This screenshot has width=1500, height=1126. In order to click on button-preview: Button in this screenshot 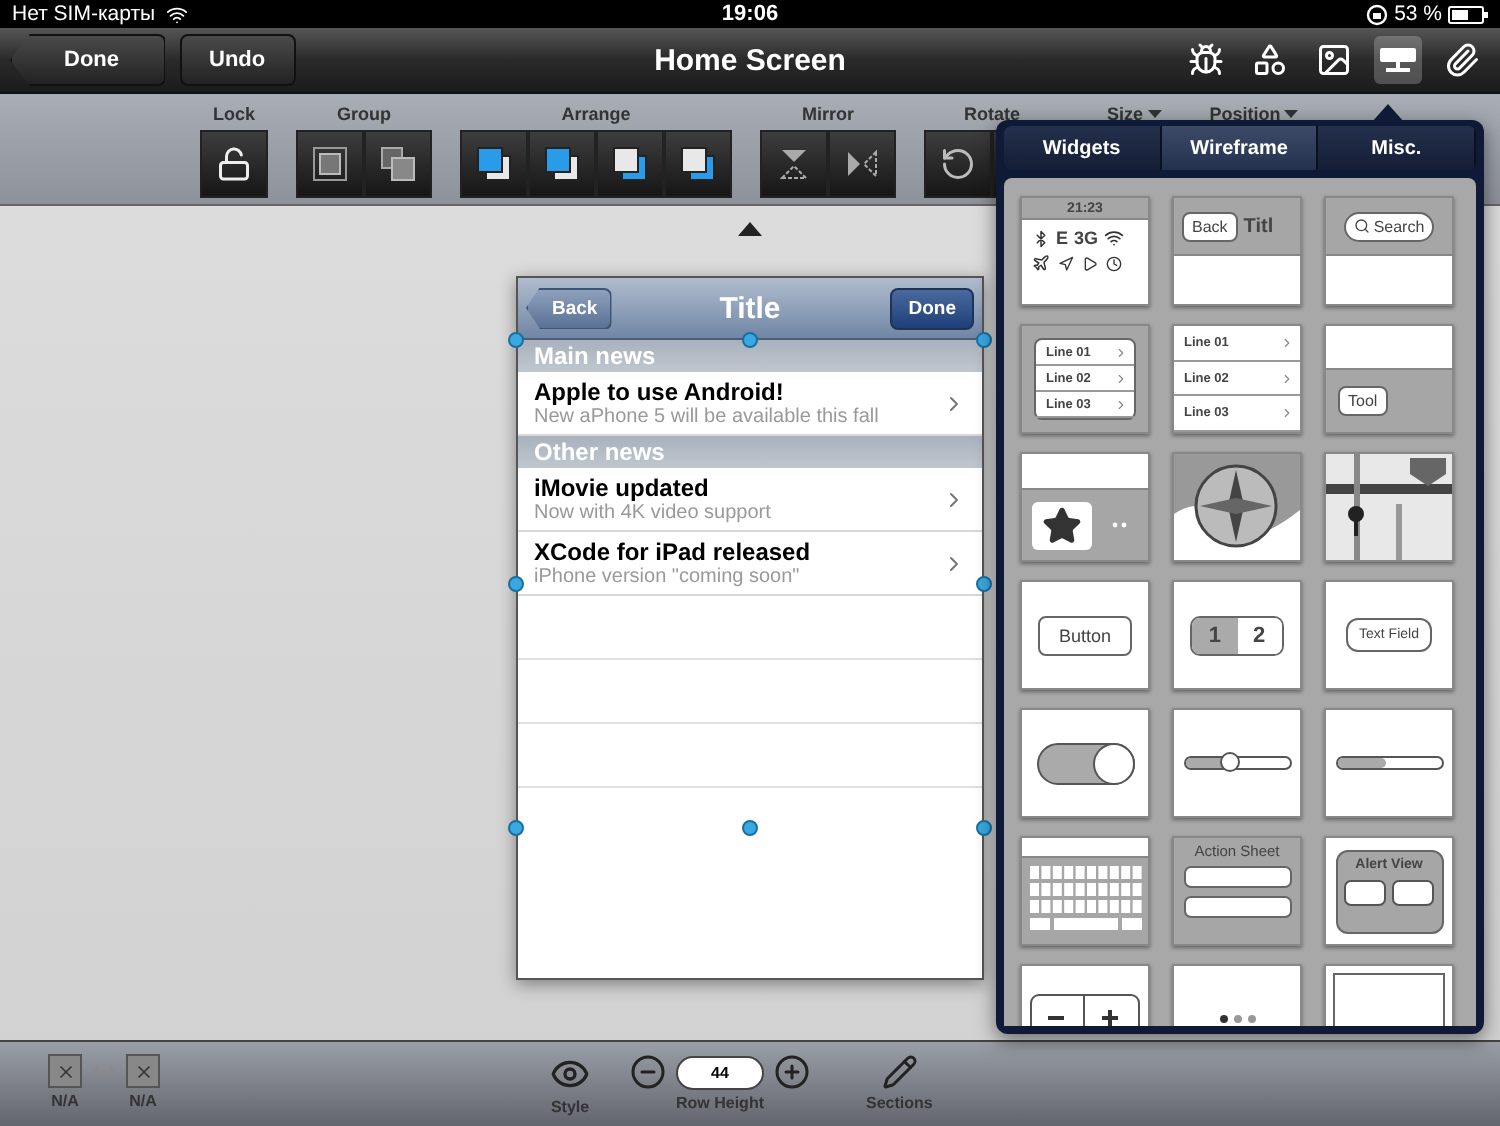, I will do `click(1085, 635)`.